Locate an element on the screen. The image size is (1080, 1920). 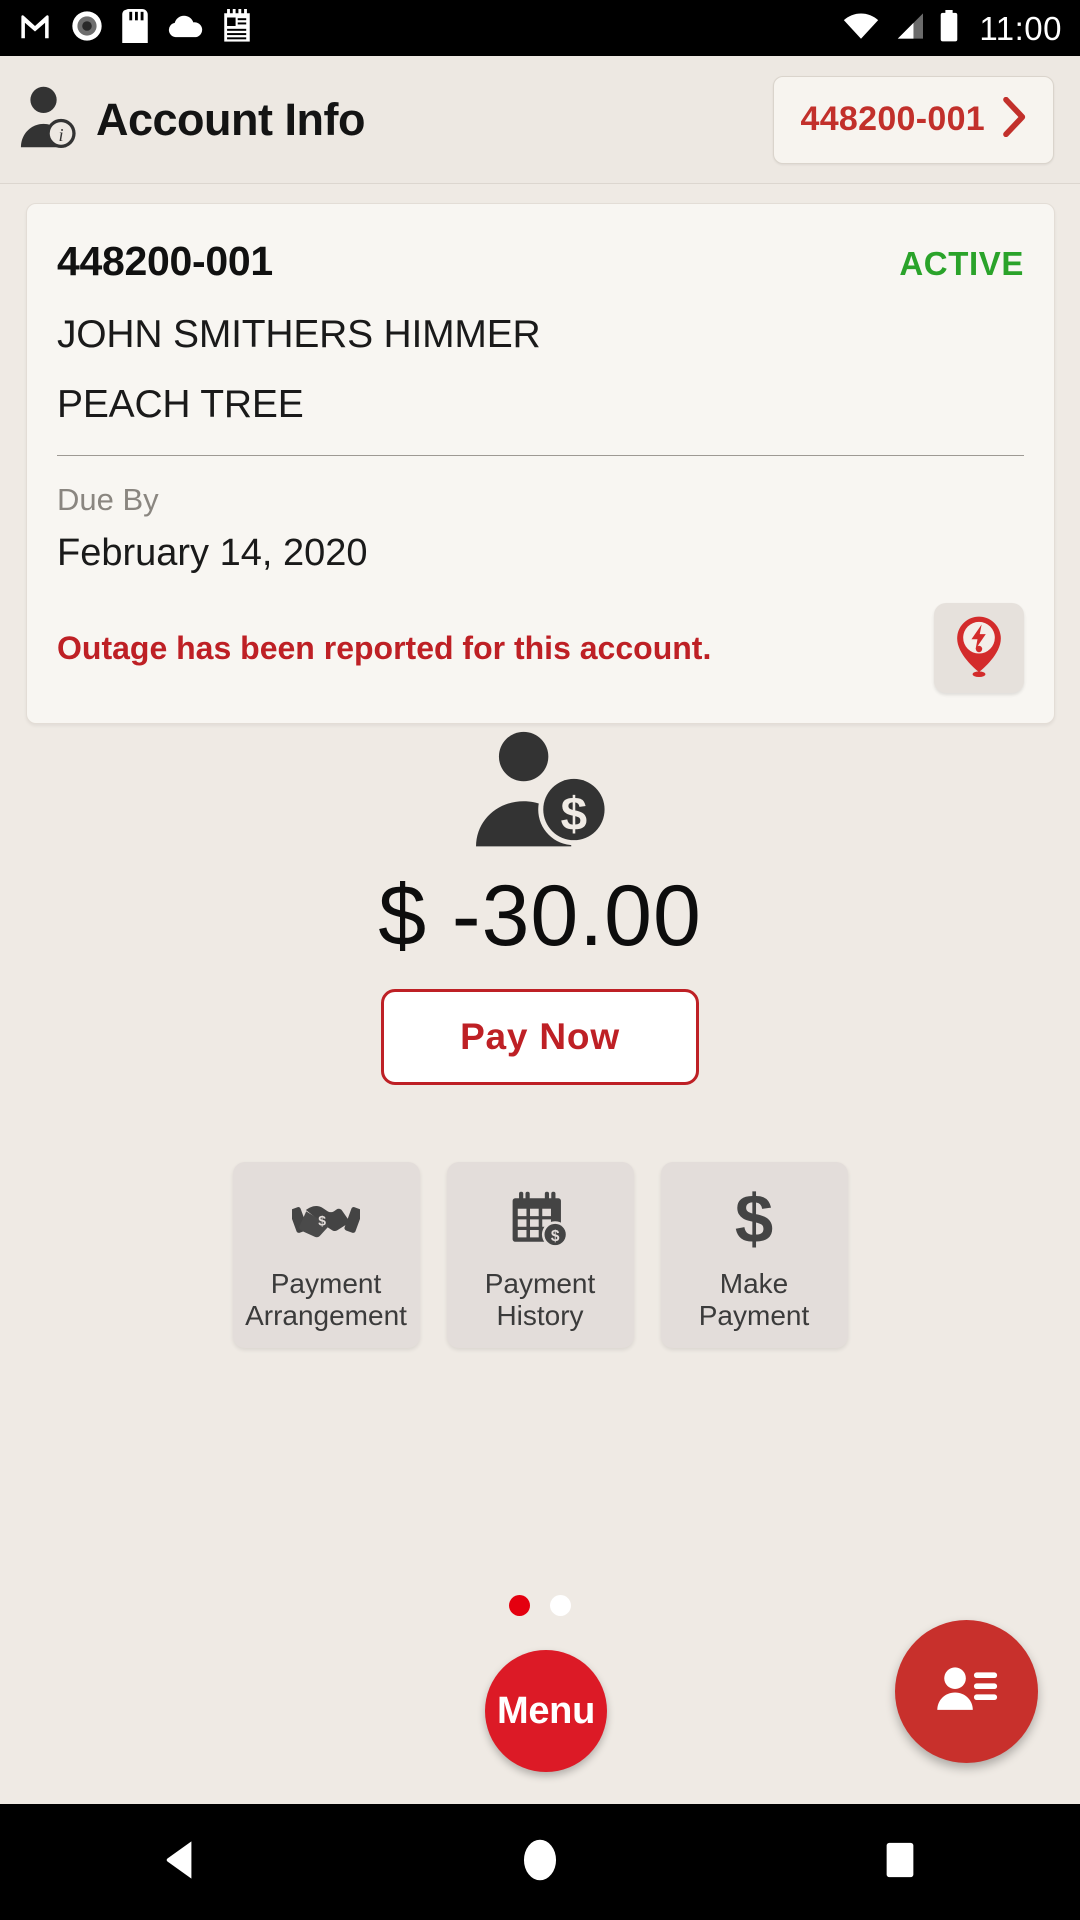
nav-home-button is located at coordinates (540, 1862).